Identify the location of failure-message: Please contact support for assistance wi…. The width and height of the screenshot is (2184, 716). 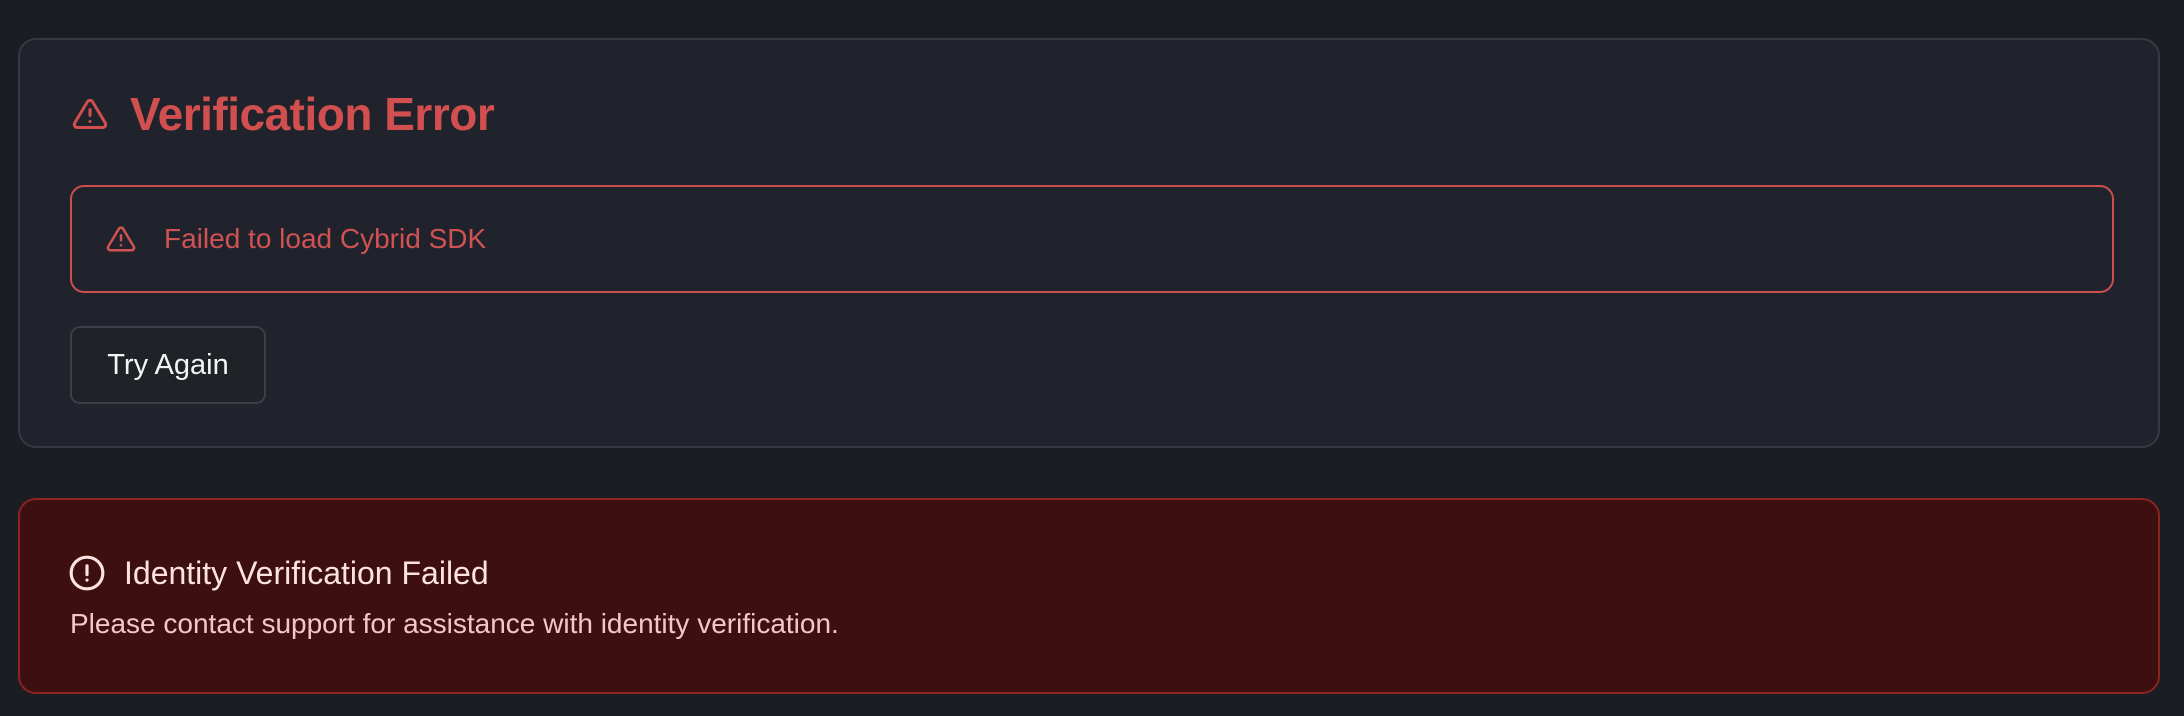
(454, 623).